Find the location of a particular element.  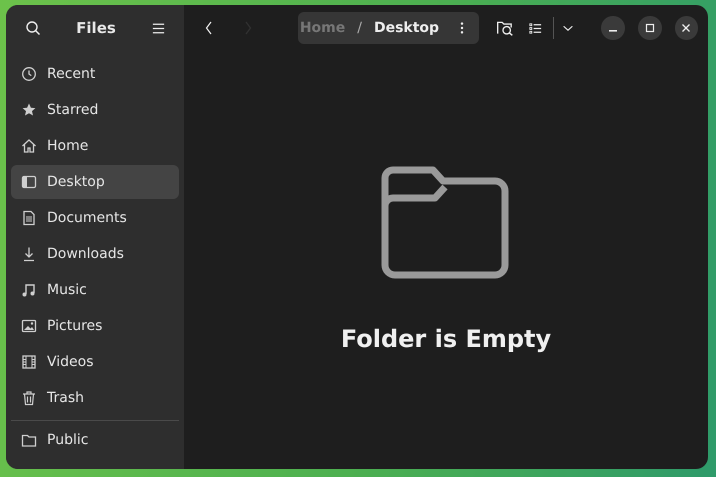

menu-icon is located at coordinates (158, 28).